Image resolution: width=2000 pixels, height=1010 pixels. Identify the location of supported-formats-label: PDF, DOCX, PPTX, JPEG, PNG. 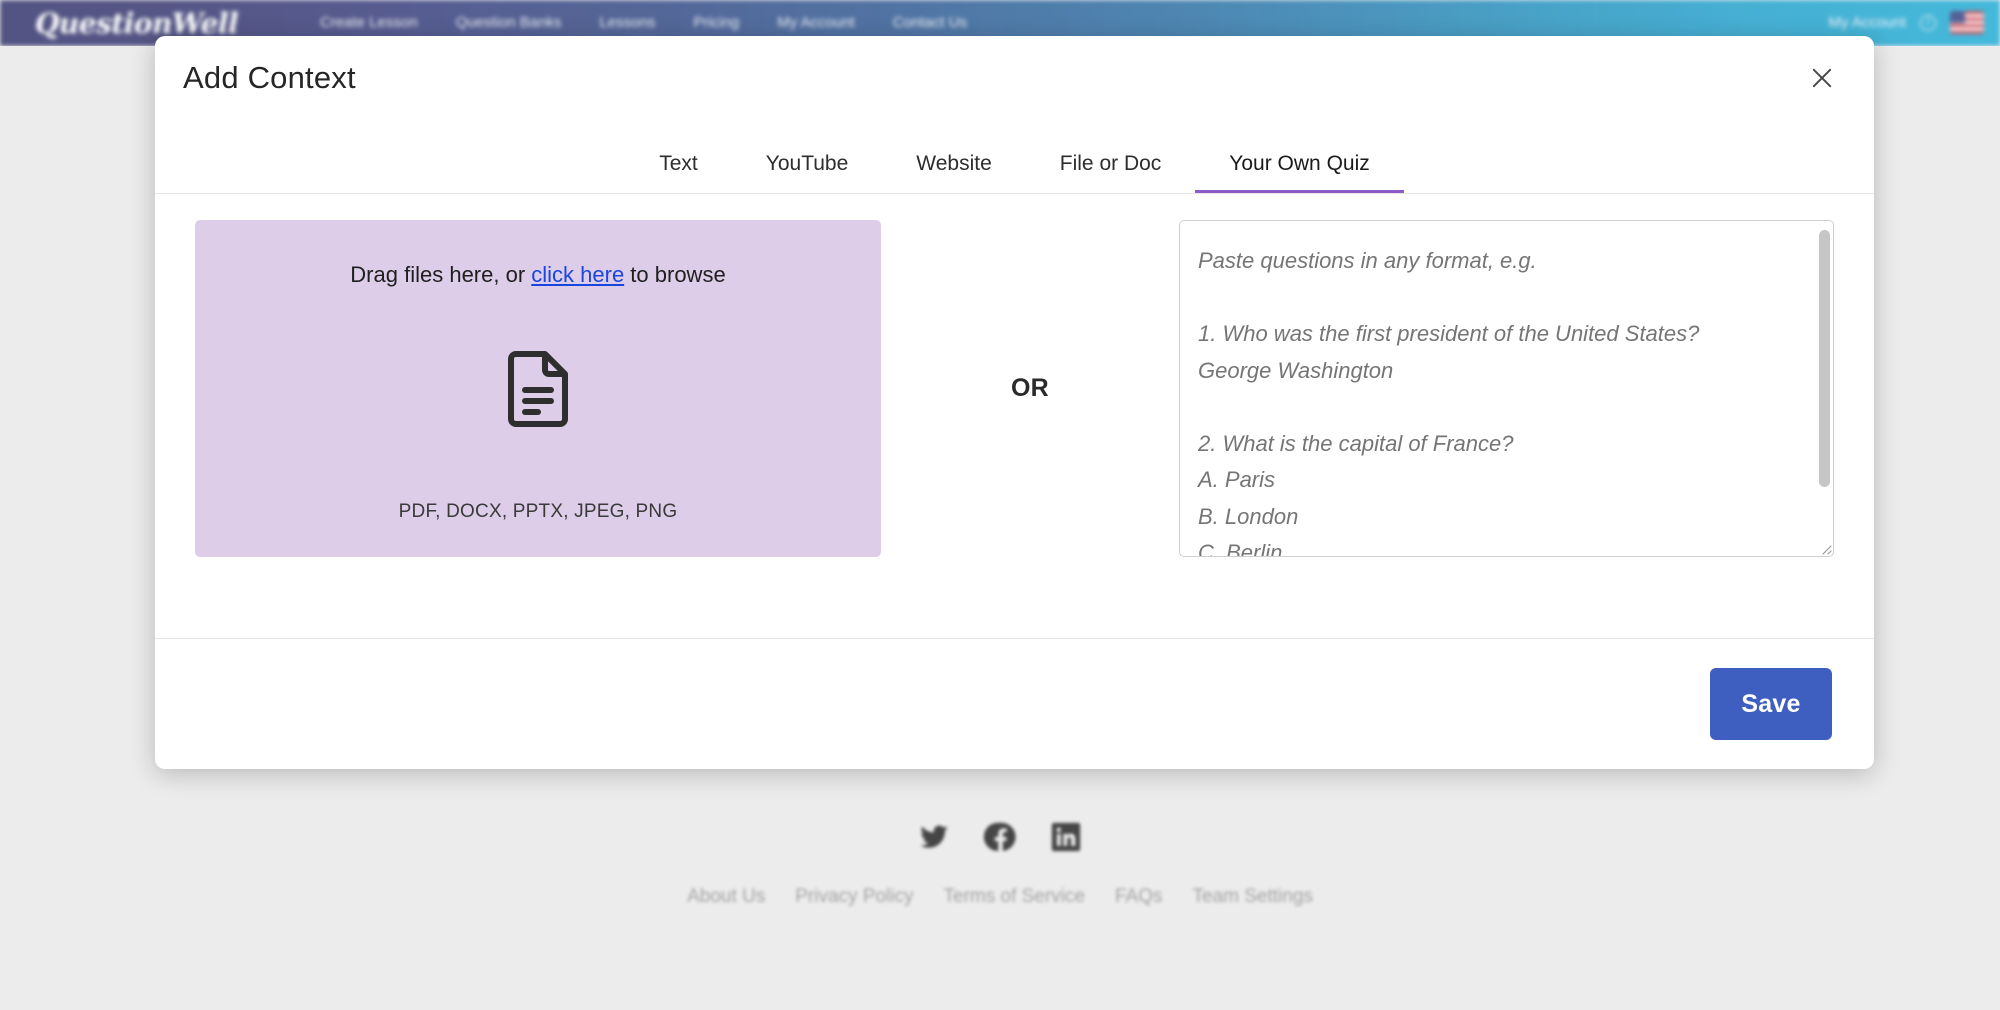
(538, 511).